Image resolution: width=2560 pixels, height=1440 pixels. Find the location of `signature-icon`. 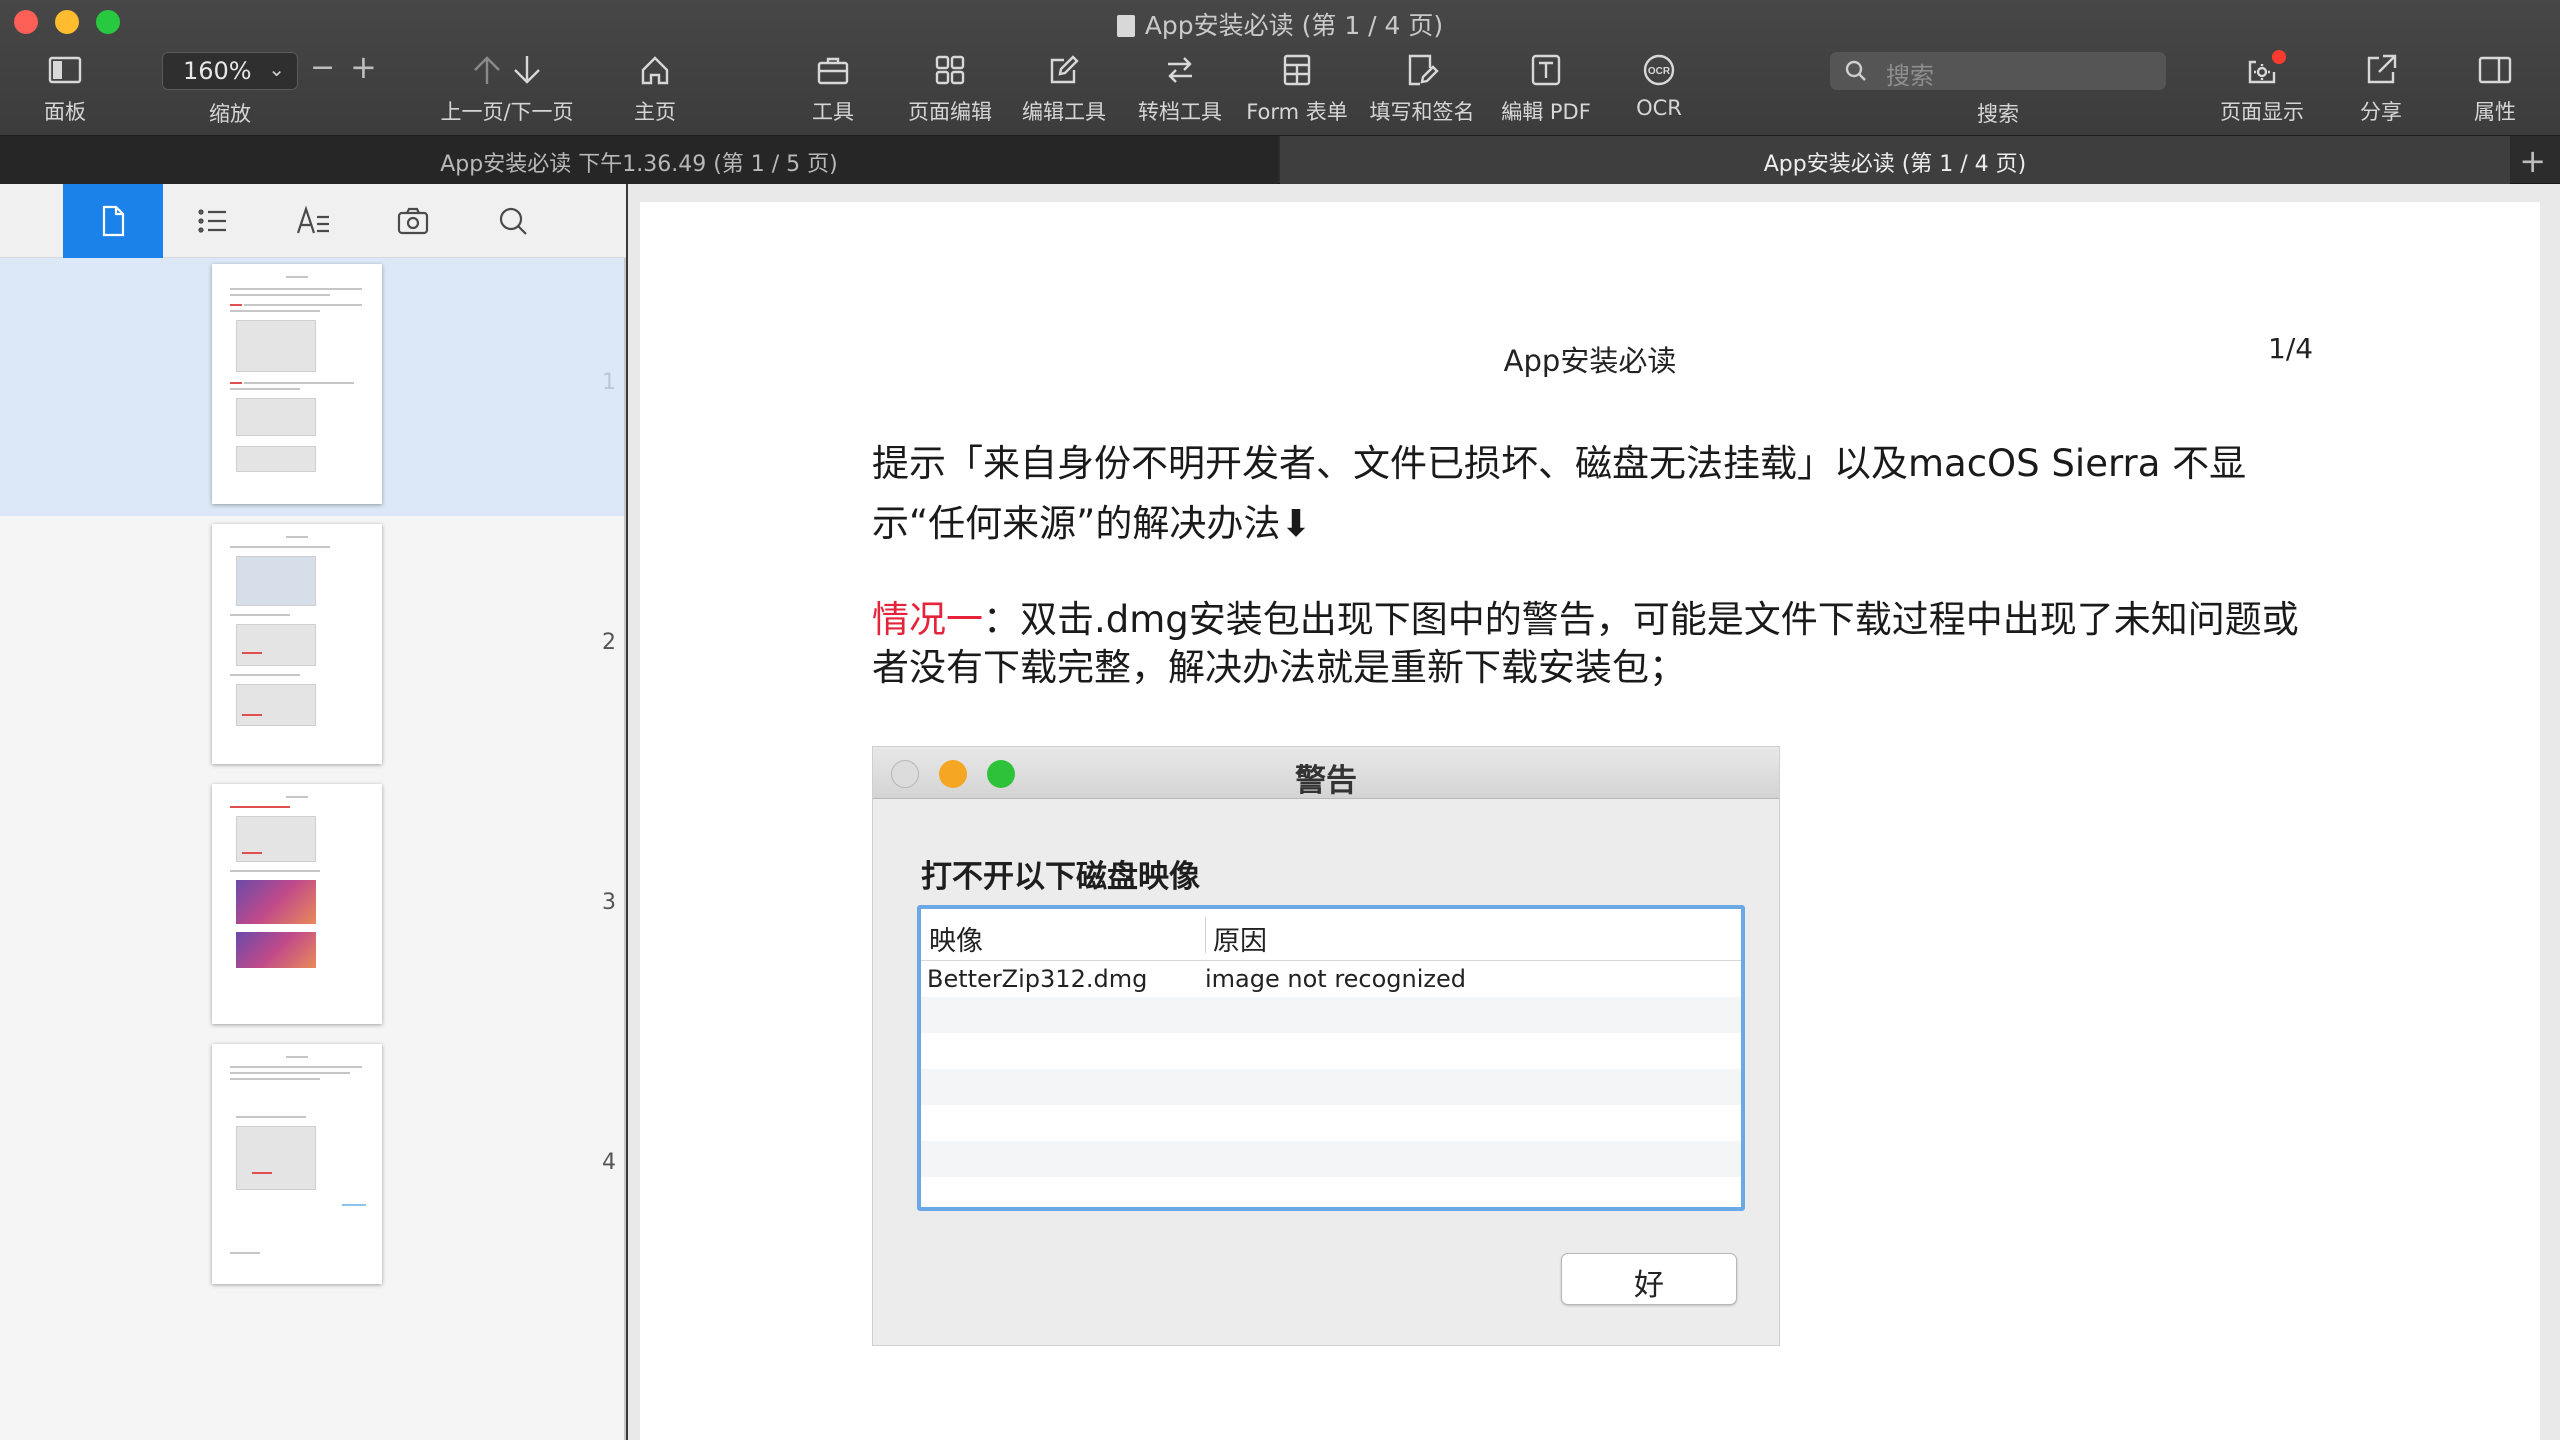

signature-icon is located at coordinates (1422, 70).